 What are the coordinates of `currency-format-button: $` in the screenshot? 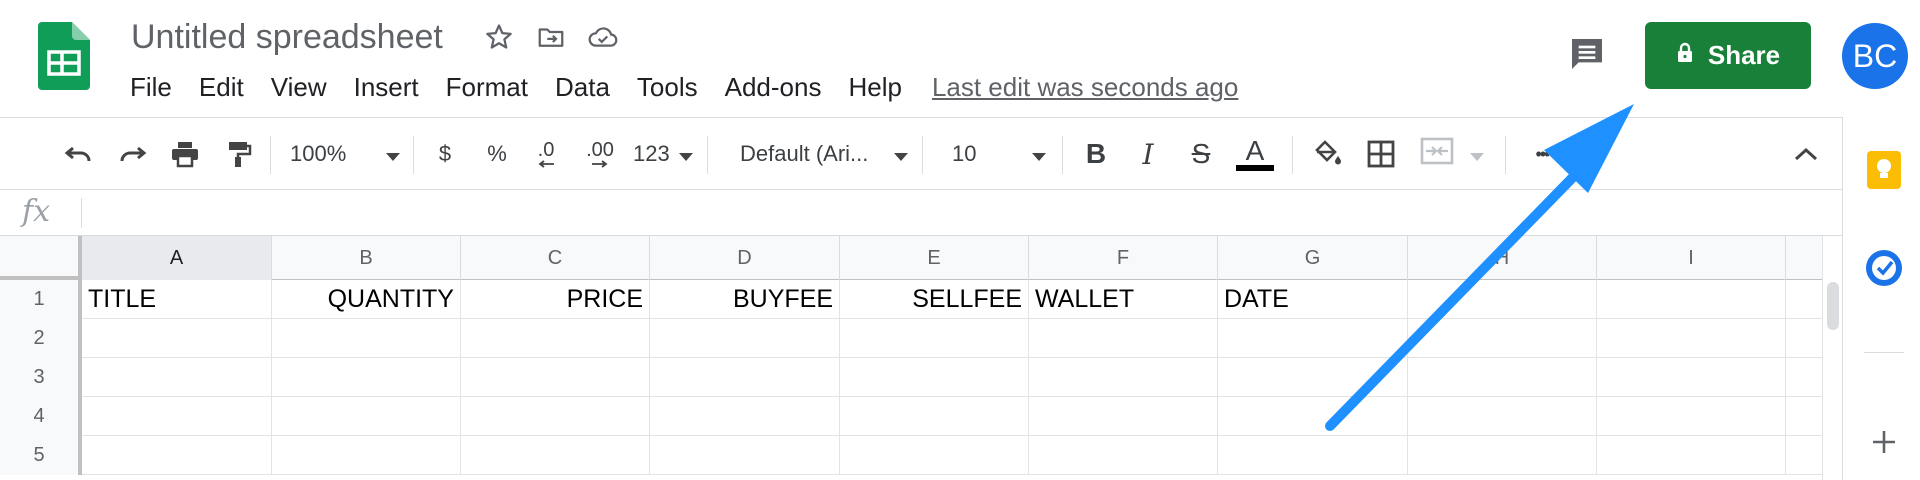 It's located at (445, 154).